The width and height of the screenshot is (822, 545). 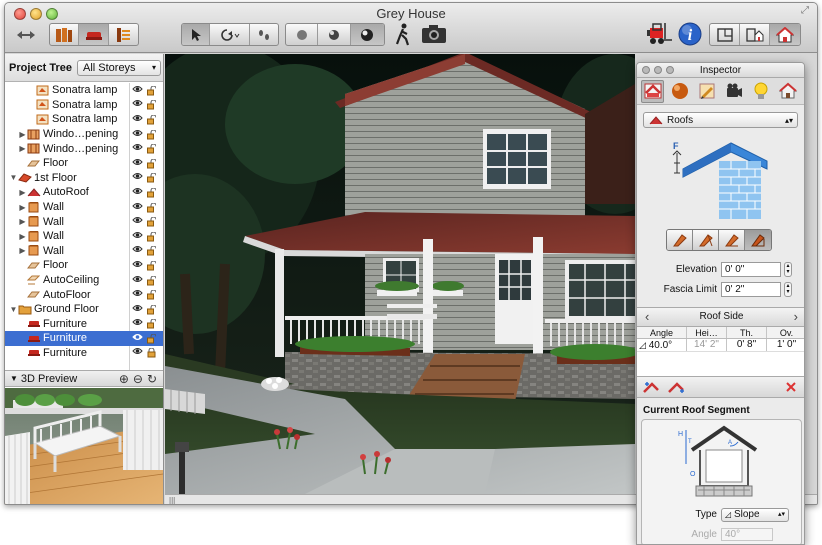 What do you see at coordinates (670, 70) in the screenshot?
I see `inspector-zoom-button` at bounding box center [670, 70].